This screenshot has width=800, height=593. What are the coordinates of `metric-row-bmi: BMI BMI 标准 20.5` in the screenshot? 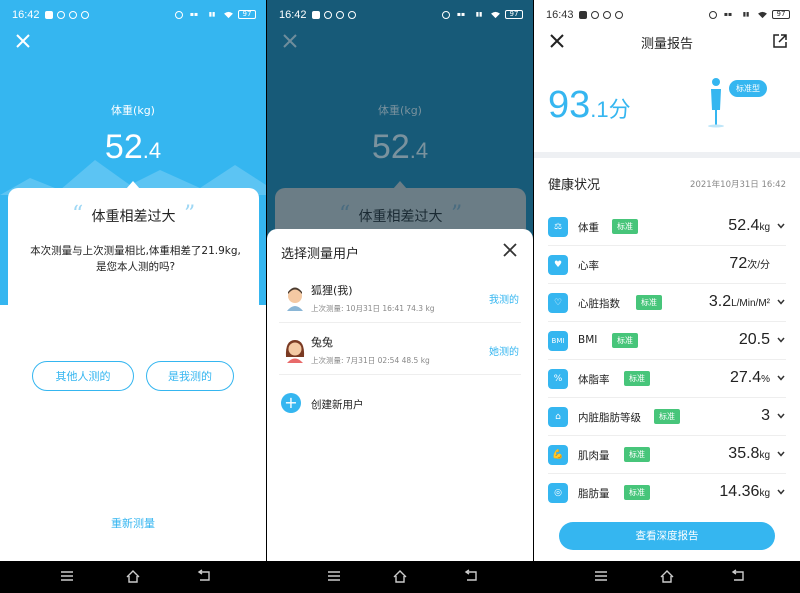 It's located at (667, 341).